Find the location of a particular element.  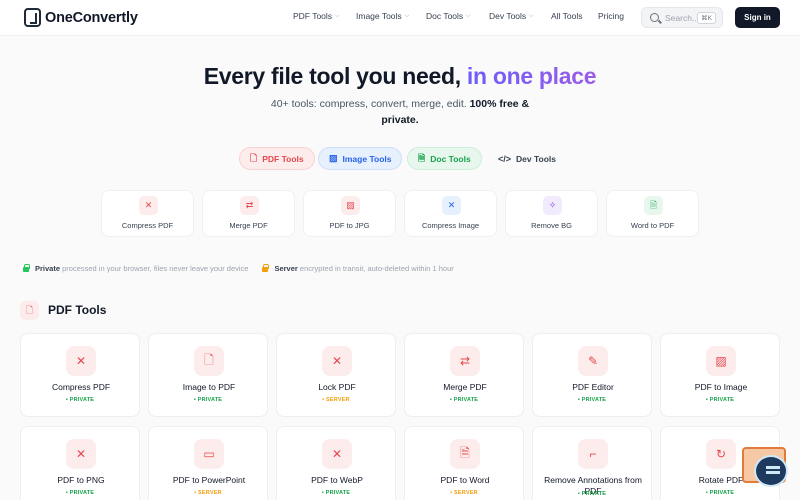

rotate-icon: ↻ is located at coordinates (721, 454).